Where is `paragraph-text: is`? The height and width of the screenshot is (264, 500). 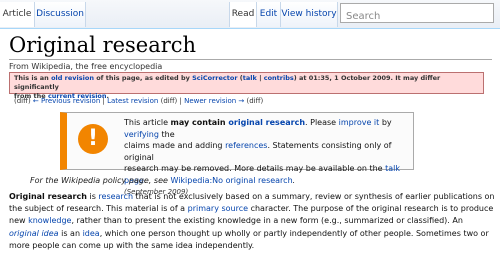 paragraph-text: is is located at coordinates (92, 196).